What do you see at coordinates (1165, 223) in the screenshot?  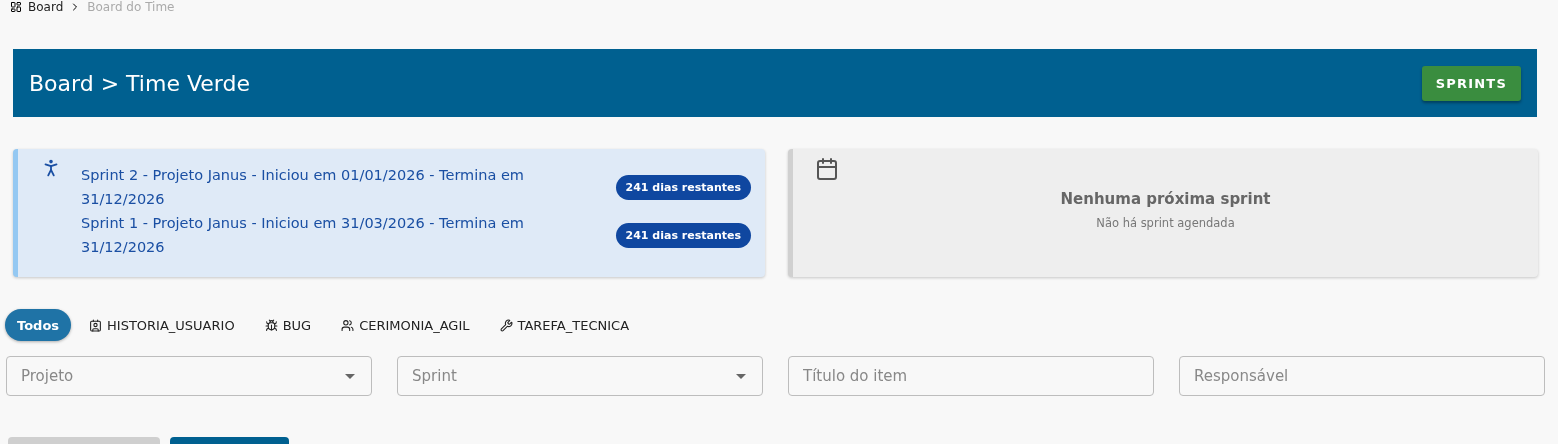 I see `empty-subtitle: Não há sprint agendada` at bounding box center [1165, 223].